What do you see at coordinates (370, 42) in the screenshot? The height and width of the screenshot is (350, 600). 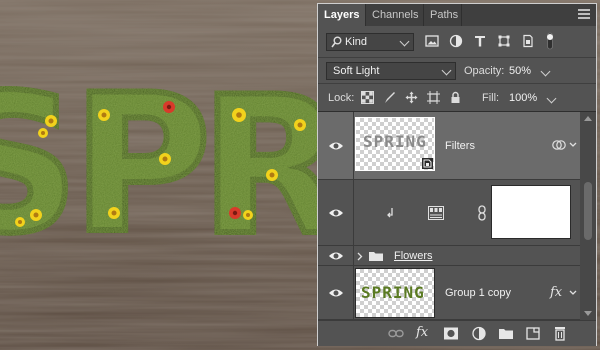 I see `filter-kind-select: Kind` at bounding box center [370, 42].